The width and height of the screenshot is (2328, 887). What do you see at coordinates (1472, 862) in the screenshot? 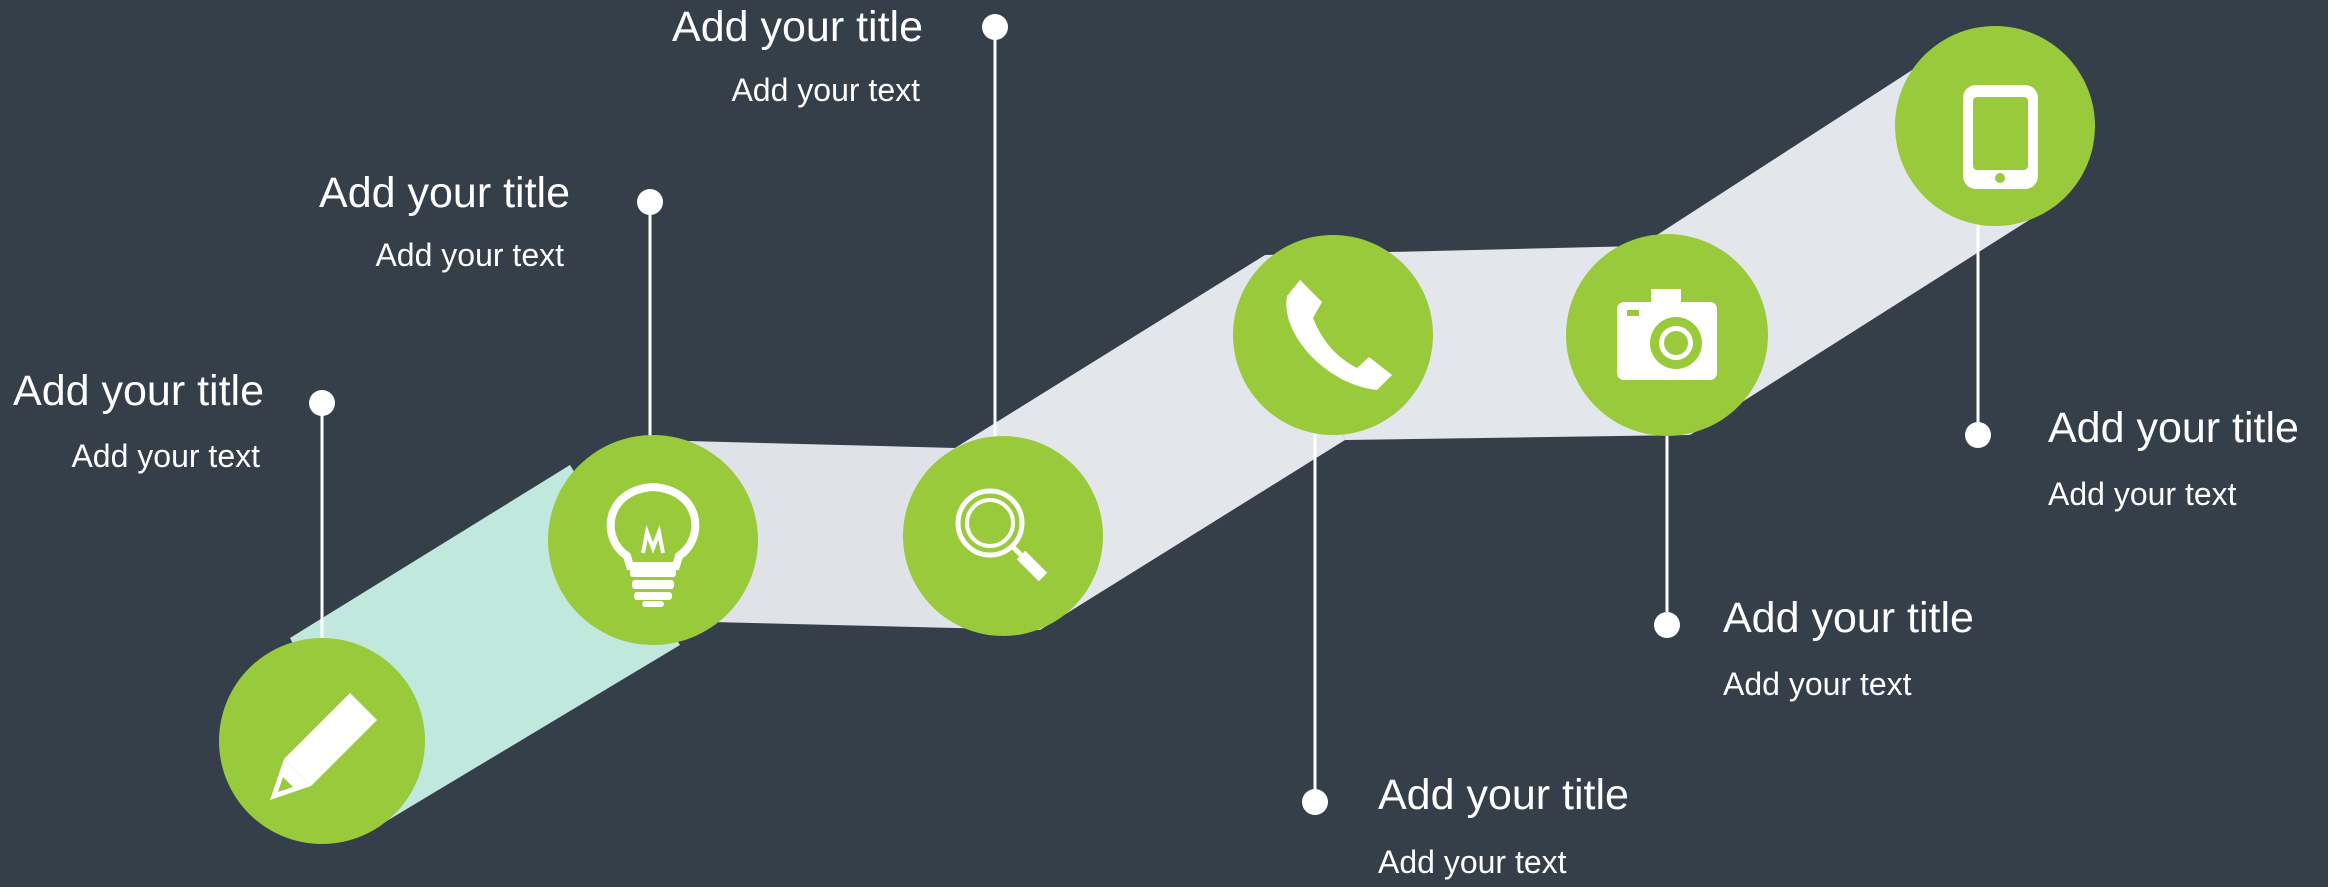
I see `step-4-text: Add your text` at bounding box center [1472, 862].